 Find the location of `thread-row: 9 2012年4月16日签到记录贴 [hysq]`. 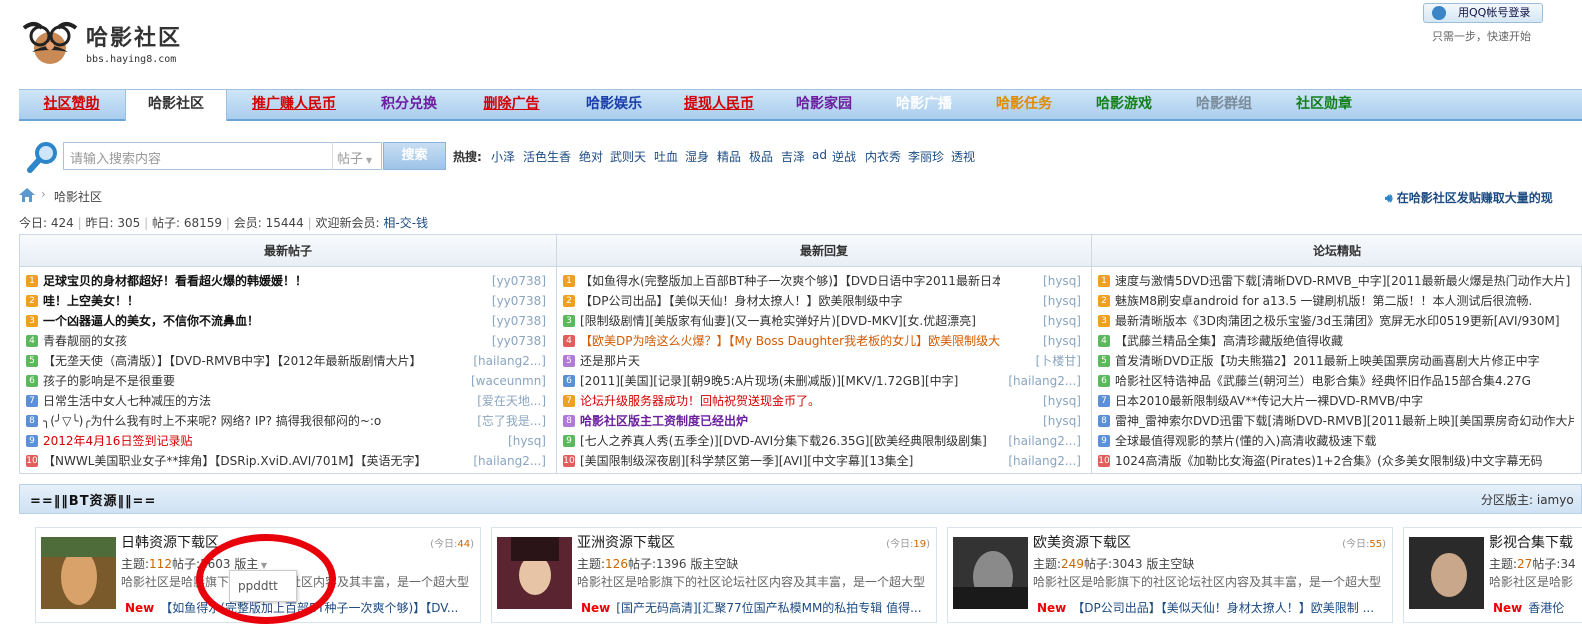

thread-row: 9 2012年4月16日签到记录贴 [hysq] is located at coordinates (288, 441).